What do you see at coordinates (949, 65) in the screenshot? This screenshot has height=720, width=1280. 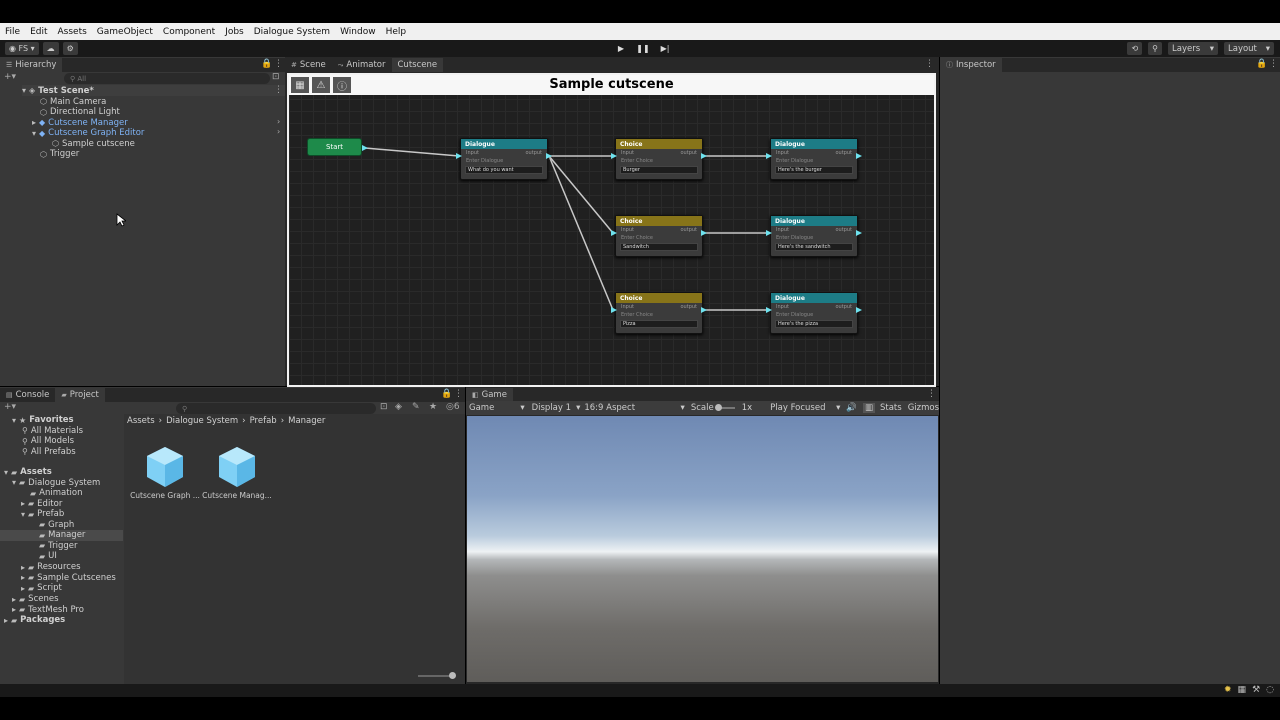 I see `info-icon: ⓘ` at bounding box center [949, 65].